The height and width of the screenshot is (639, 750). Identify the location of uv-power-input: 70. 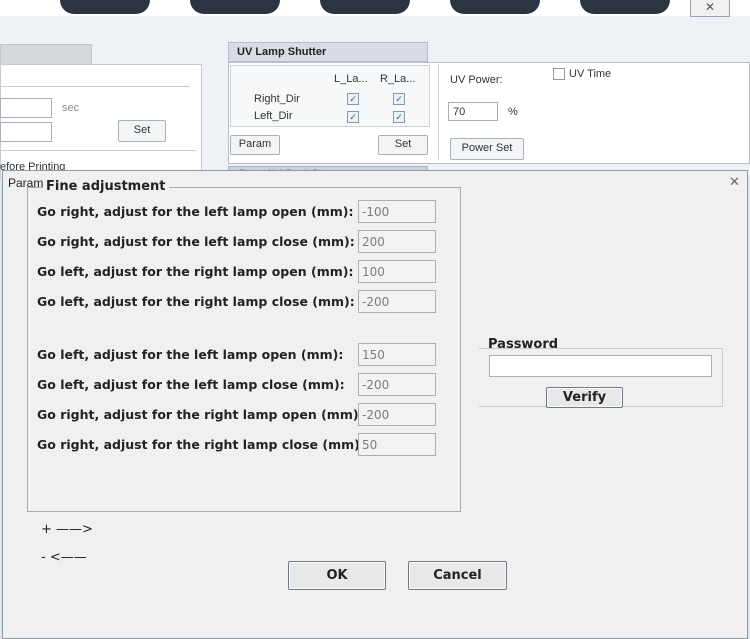
(473, 111).